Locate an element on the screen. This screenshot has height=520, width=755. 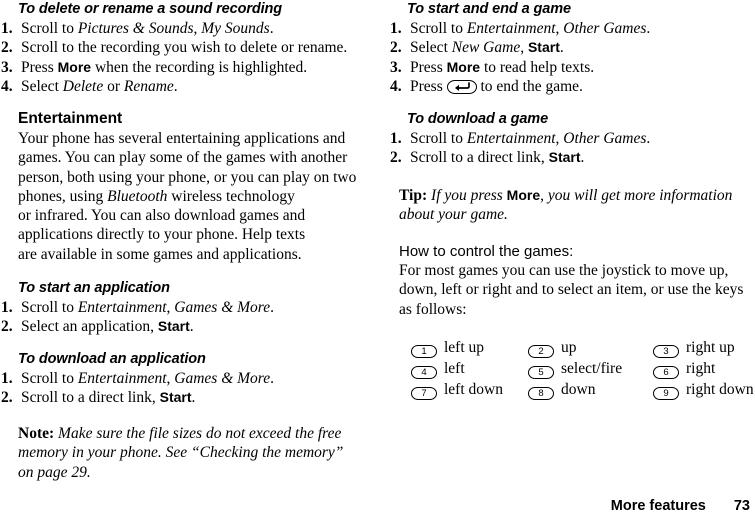
key-mapping-cell: 1 left up is located at coordinates (447, 348).